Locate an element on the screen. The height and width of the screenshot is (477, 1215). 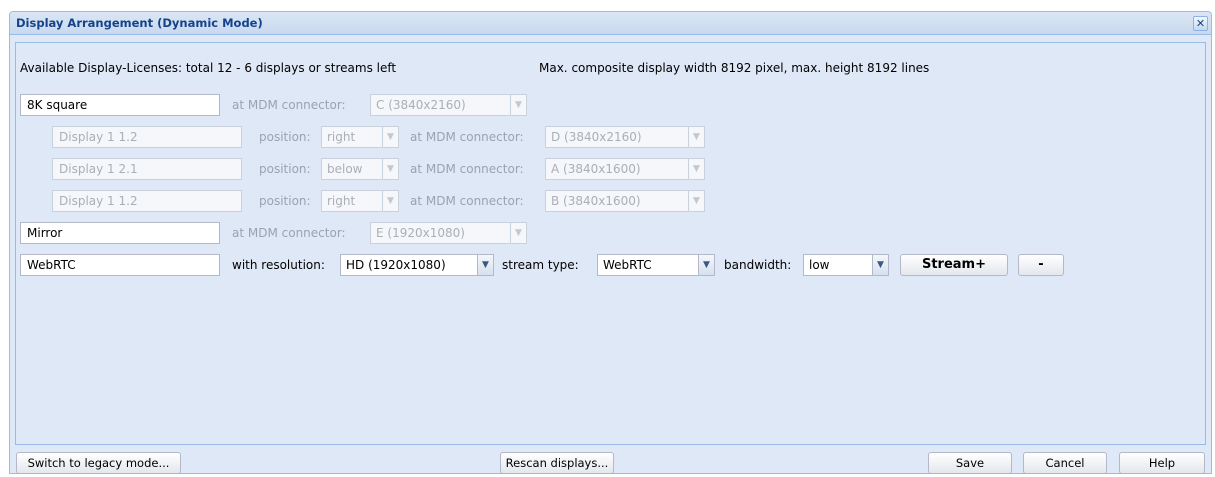
dialog-title: Display Arrangement (Dynamic Mode) is located at coordinates (139, 23).